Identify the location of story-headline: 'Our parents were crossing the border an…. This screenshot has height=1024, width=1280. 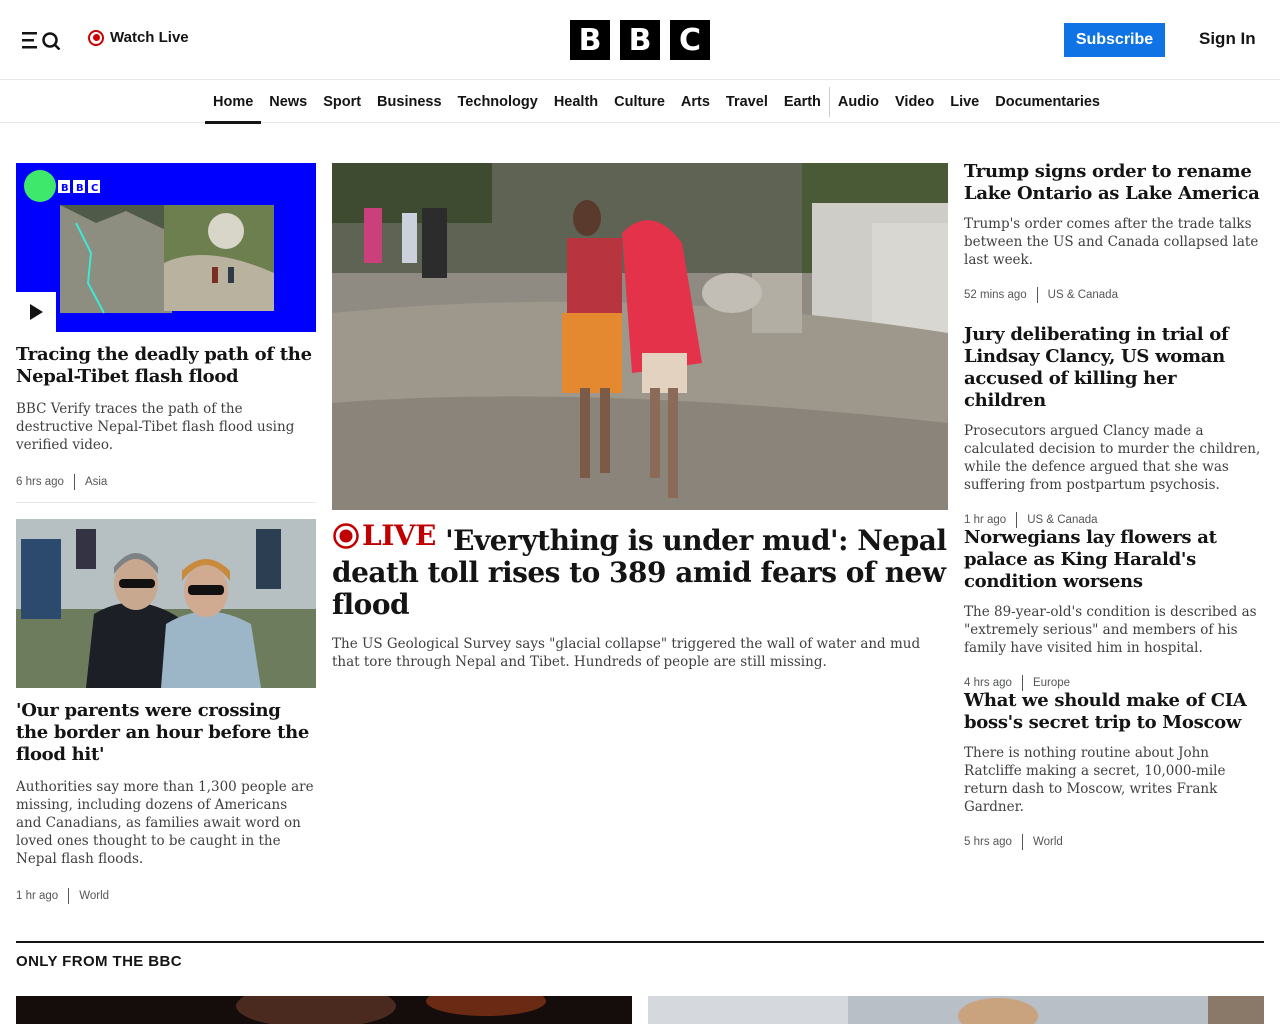
(166, 733).